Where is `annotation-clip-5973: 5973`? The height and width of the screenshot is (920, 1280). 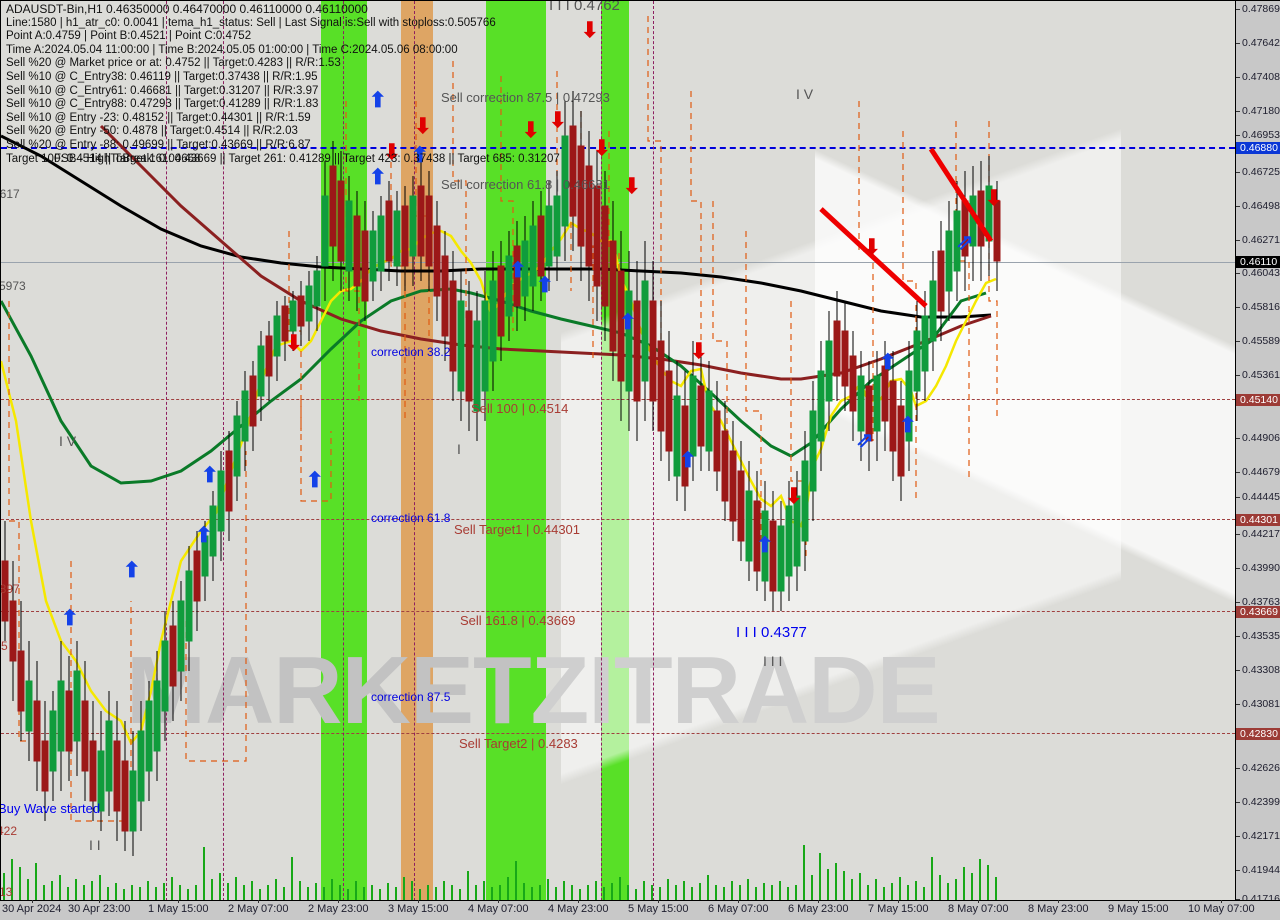
annotation-clip-5973: 5973 is located at coordinates (13, 286).